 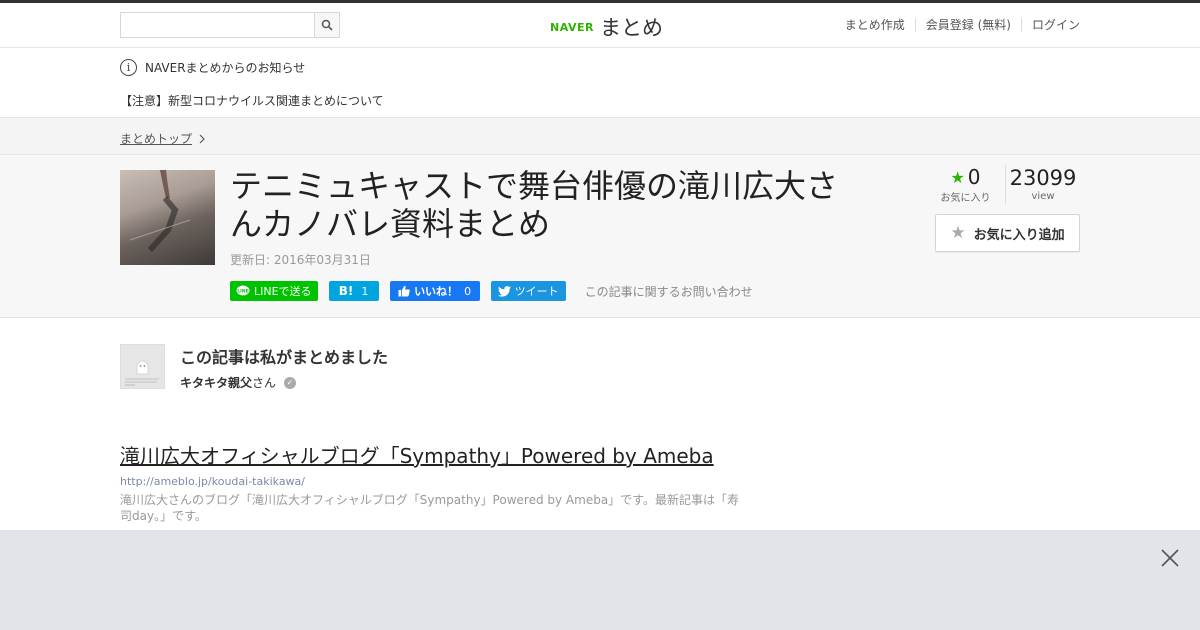 I want to click on views-stat: 23099 view, so click(x=1043, y=184).